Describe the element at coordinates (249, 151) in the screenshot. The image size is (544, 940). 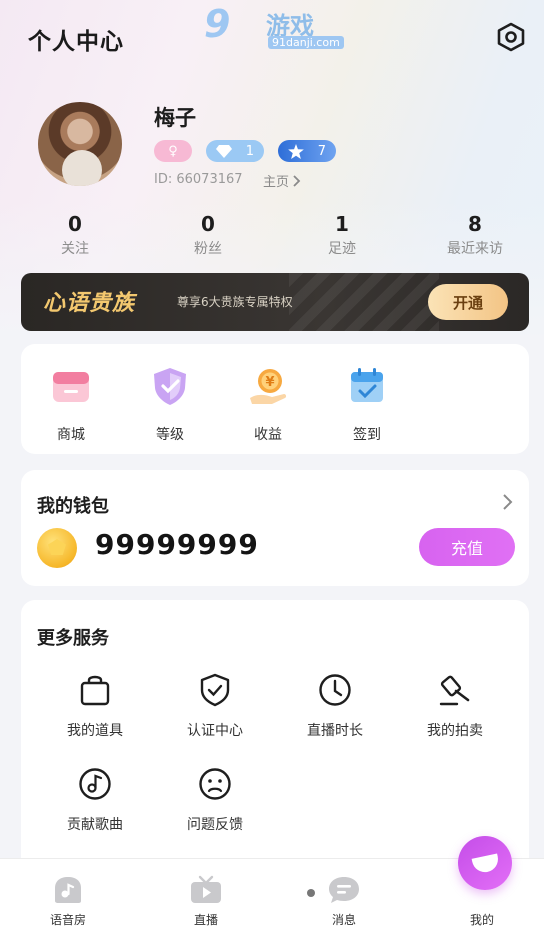
I see `diamond-level-value: 1` at that location.